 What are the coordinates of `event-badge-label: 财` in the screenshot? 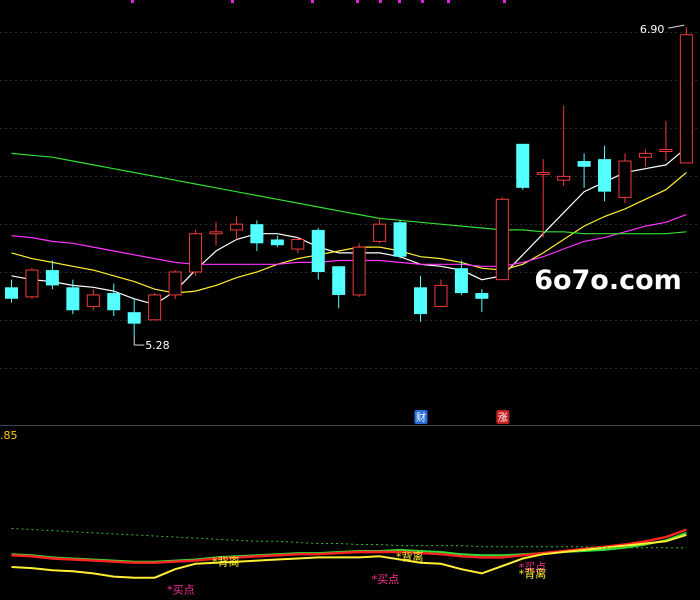 It's located at (421, 417).